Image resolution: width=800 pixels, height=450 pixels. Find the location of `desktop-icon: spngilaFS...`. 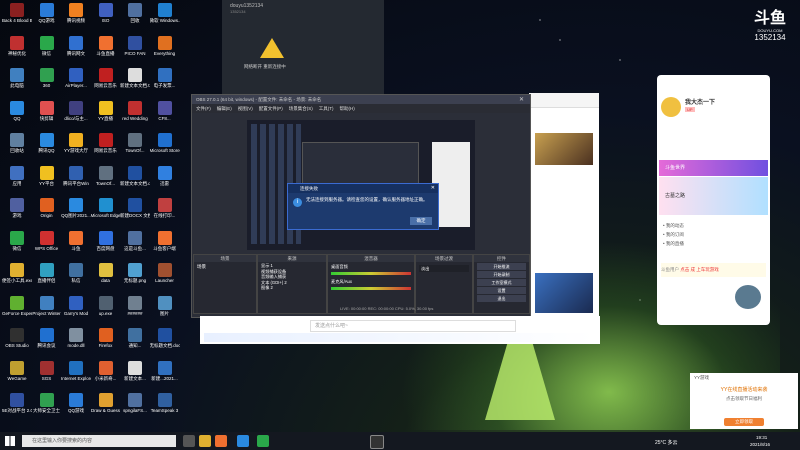

desktop-icon: spngilaFS... is located at coordinates (135, 407).